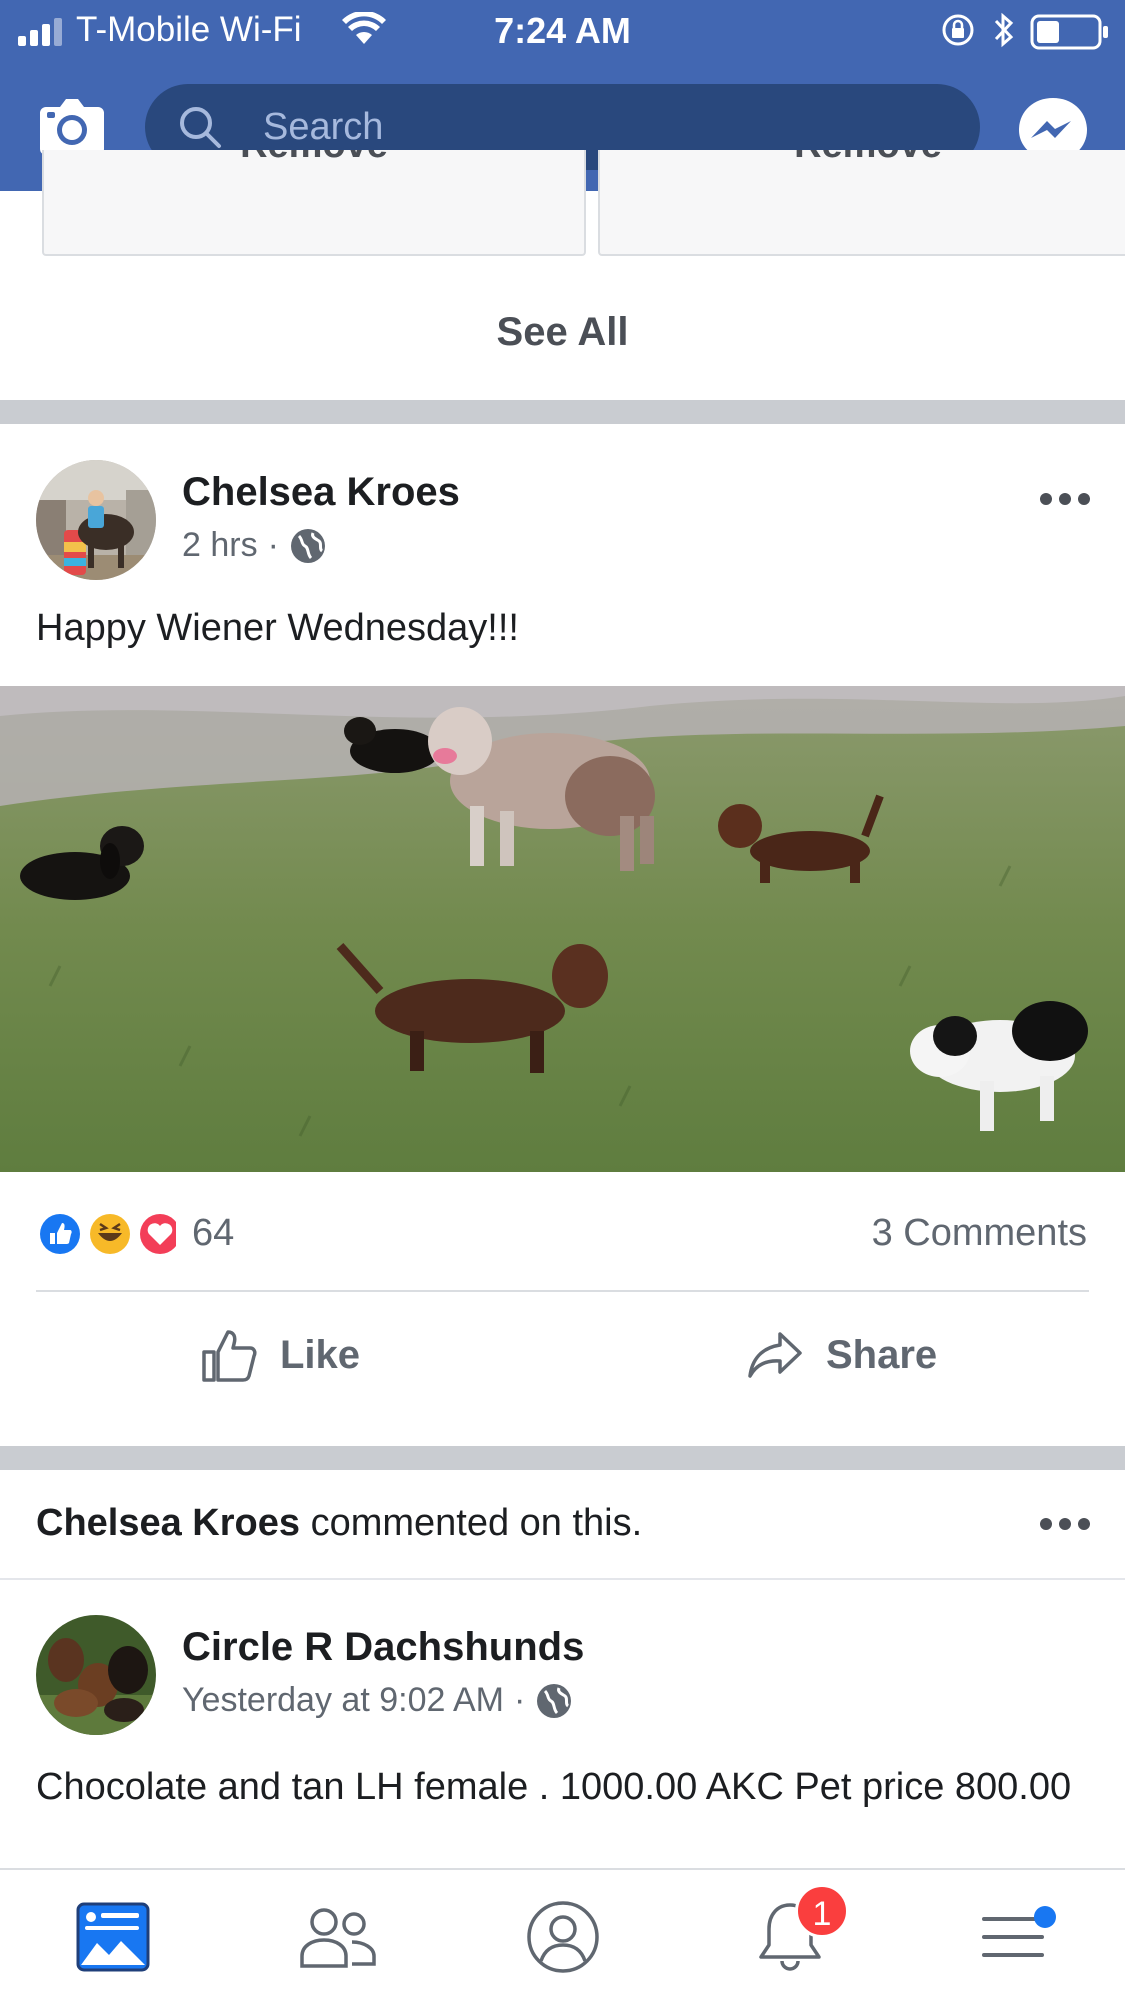  I want to click on post-author-name: Circle R Dachshunds, so click(383, 1647).